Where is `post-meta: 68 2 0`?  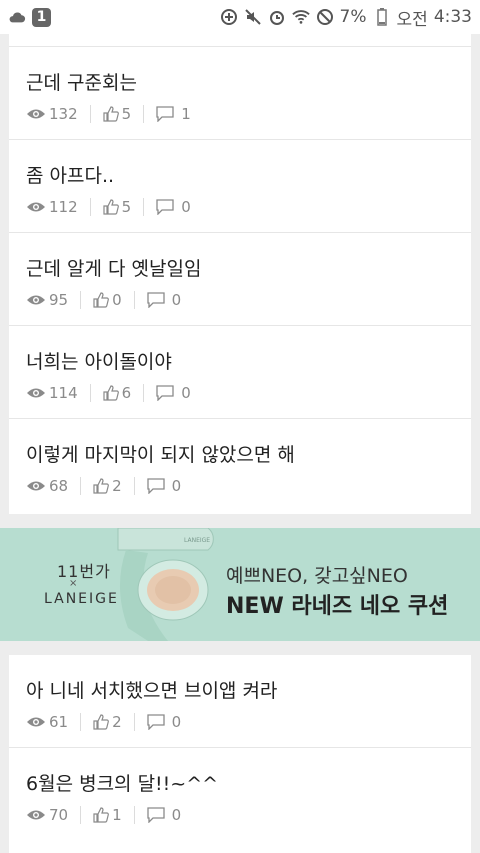 post-meta: 68 2 0 is located at coordinates (103, 486).